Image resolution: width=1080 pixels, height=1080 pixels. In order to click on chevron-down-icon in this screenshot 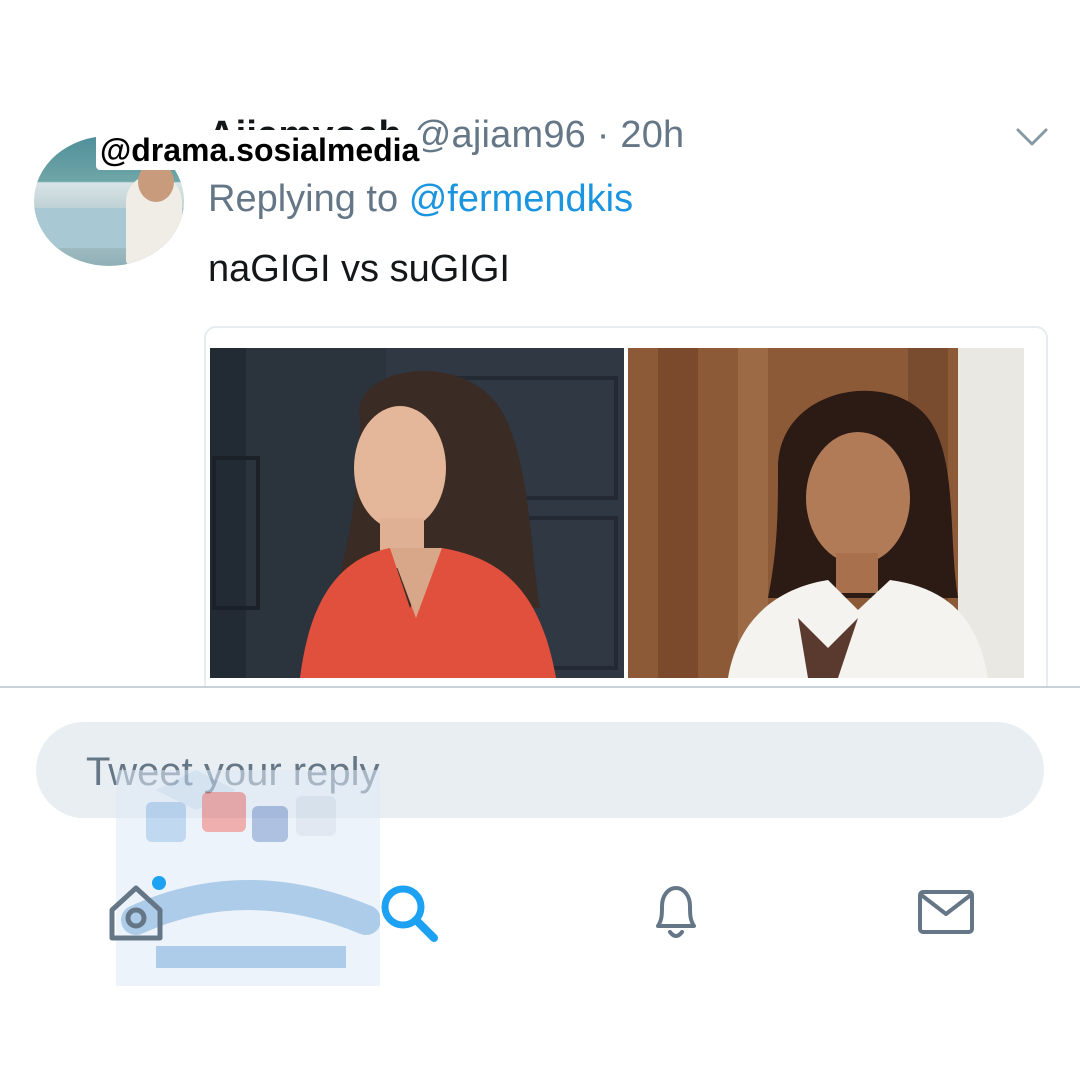, I will do `click(1032, 136)`.